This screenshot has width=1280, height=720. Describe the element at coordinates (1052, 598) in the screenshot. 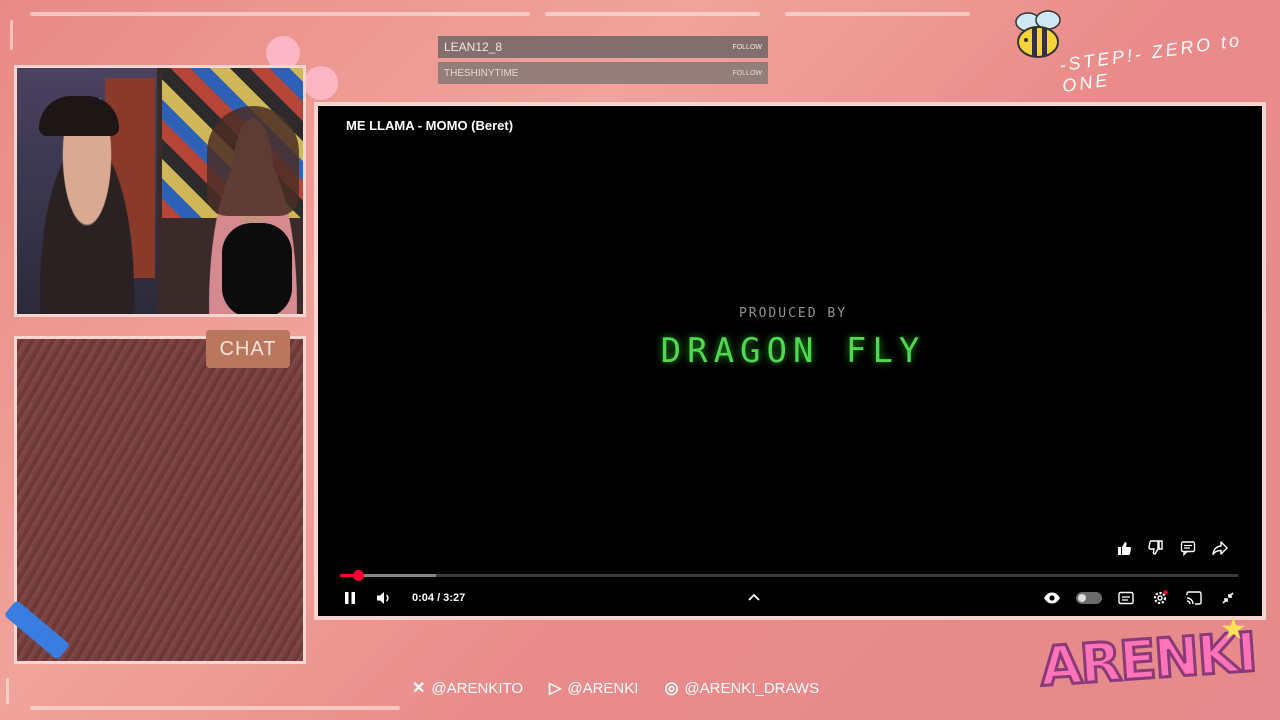

I see `eye-icon` at that location.